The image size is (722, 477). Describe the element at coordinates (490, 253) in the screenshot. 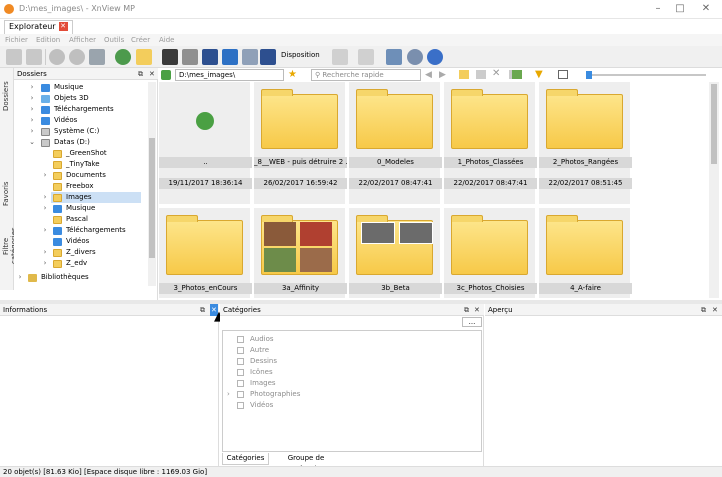

I see `thumbnail-folder: 3c_Photos_Choisies` at that location.